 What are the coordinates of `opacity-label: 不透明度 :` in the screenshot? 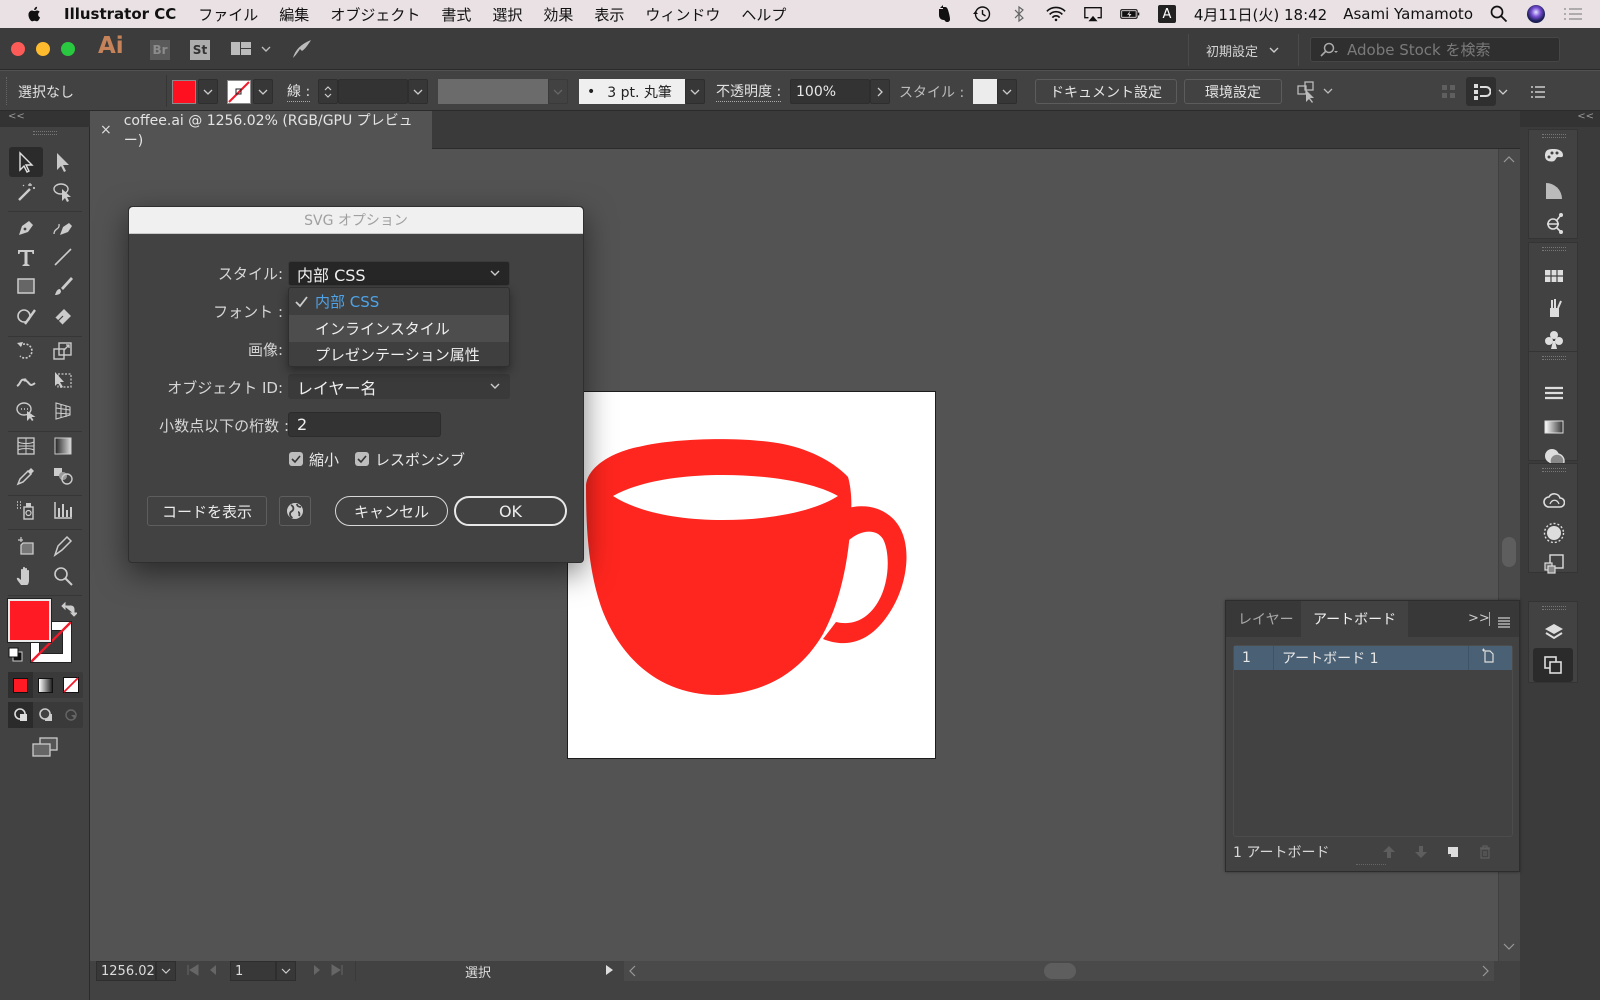 It's located at (749, 91).